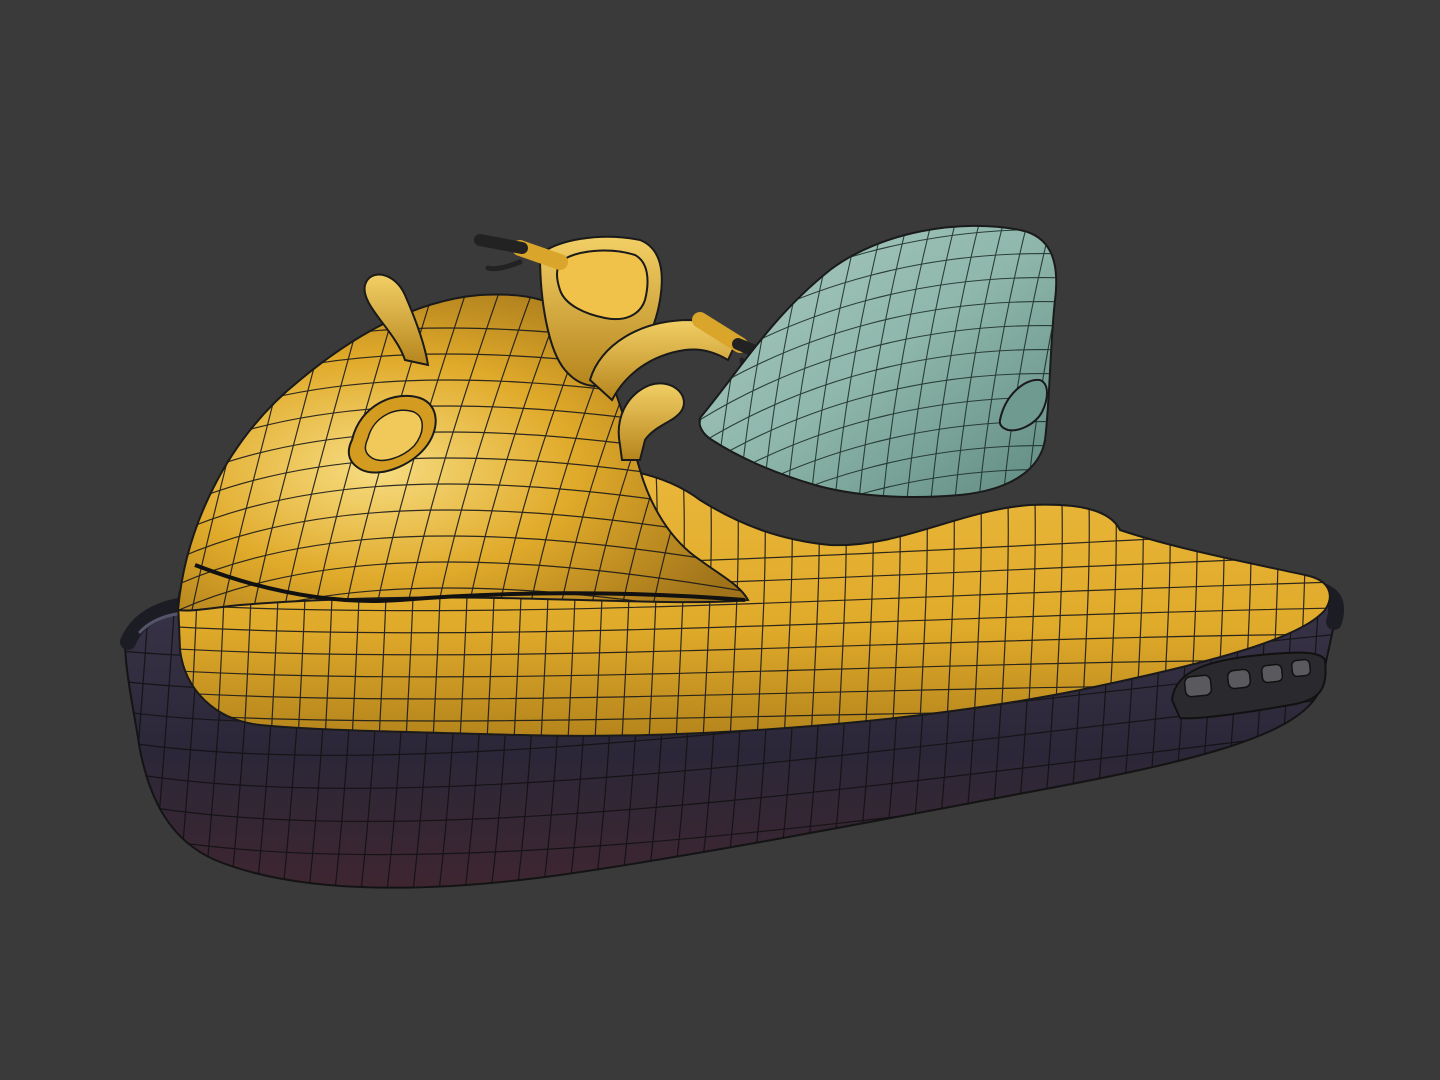  I want to click on deck-wire-vertical, so click(1354, 615).